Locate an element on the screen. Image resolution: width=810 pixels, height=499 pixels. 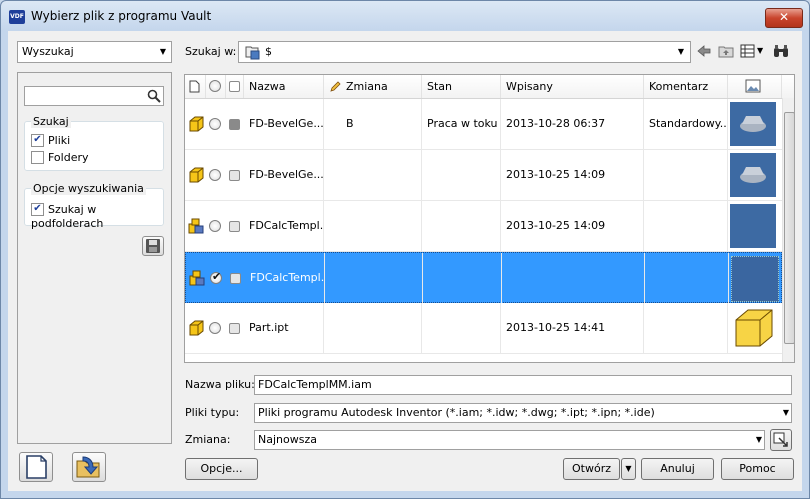
view-chevron-down-icon: ▼ is located at coordinates (760, 50).